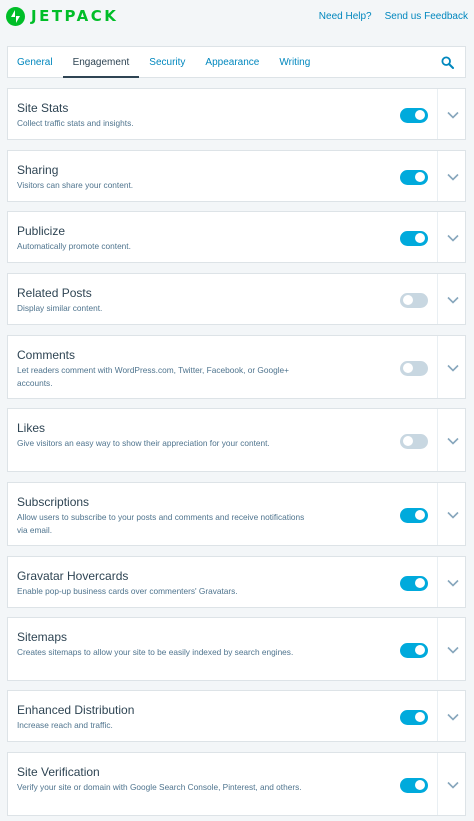  Describe the element at coordinates (167, 62) in the screenshot. I see `tab-security: Security` at that location.